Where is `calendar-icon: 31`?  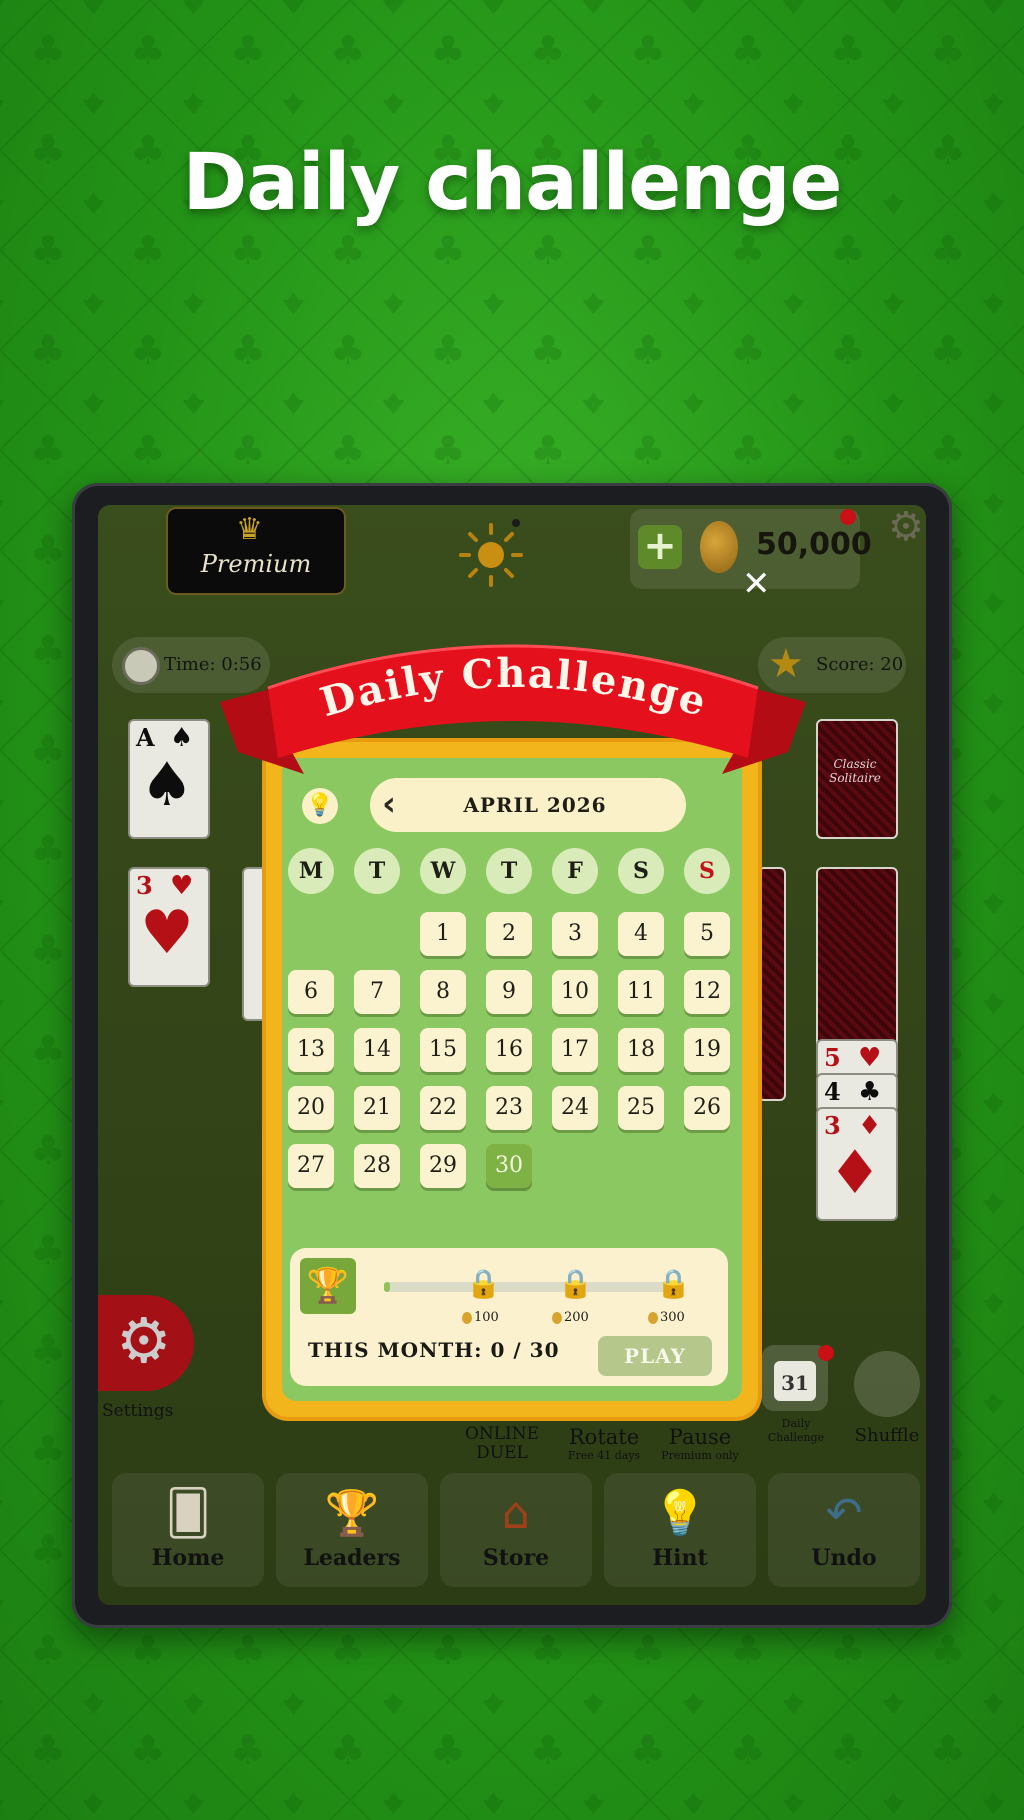 calendar-icon: 31 is located at coordinates (795, 1381).